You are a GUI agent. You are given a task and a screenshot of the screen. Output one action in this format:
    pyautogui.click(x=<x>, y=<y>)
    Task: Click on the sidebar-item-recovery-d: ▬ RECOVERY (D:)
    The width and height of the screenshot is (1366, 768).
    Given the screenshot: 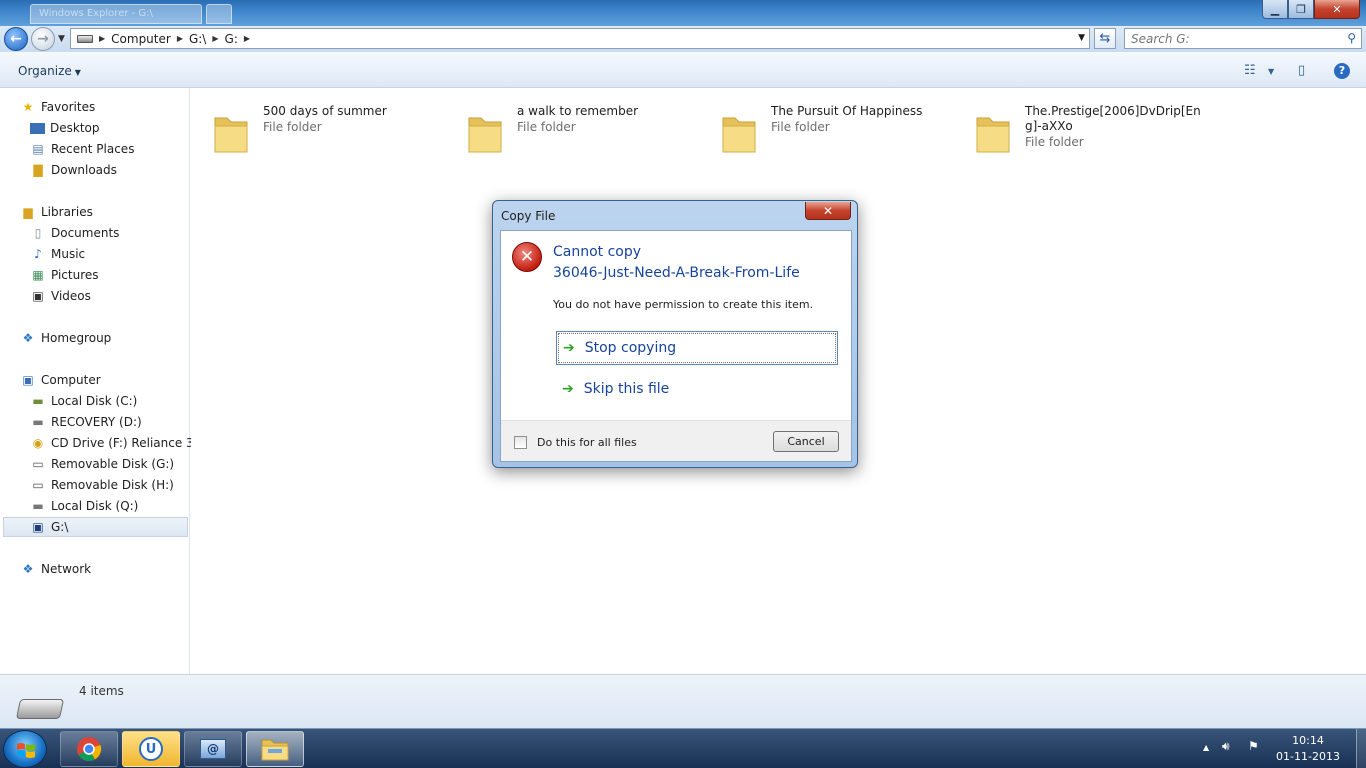 What is the action you would take?
    pyautogui.click(x=85, y=422)
    